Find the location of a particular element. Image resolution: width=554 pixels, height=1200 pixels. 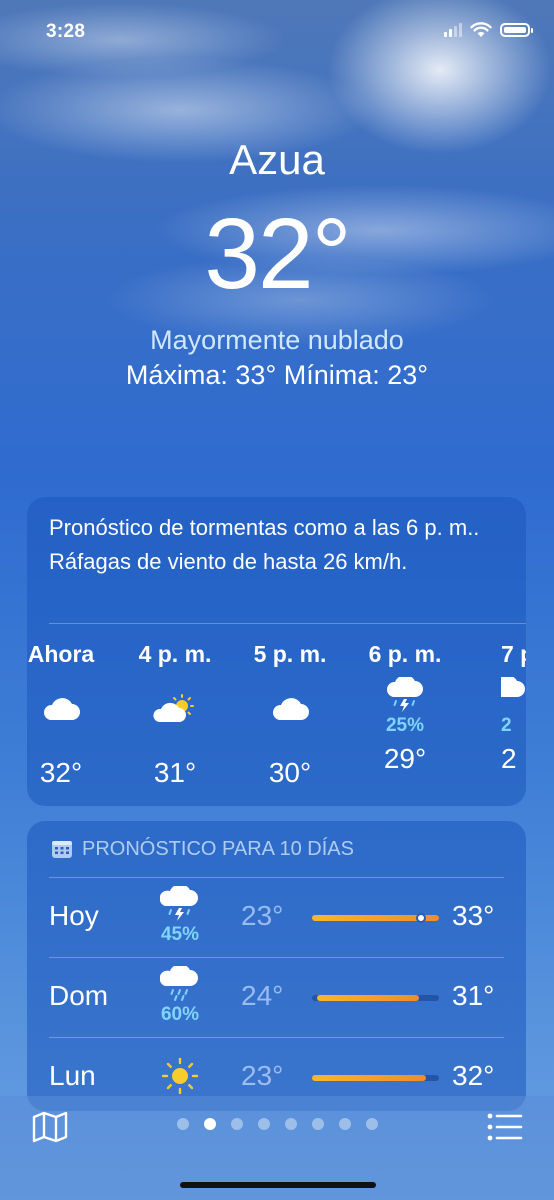

partly-sunny-icon is located at coordinates (175, 709).